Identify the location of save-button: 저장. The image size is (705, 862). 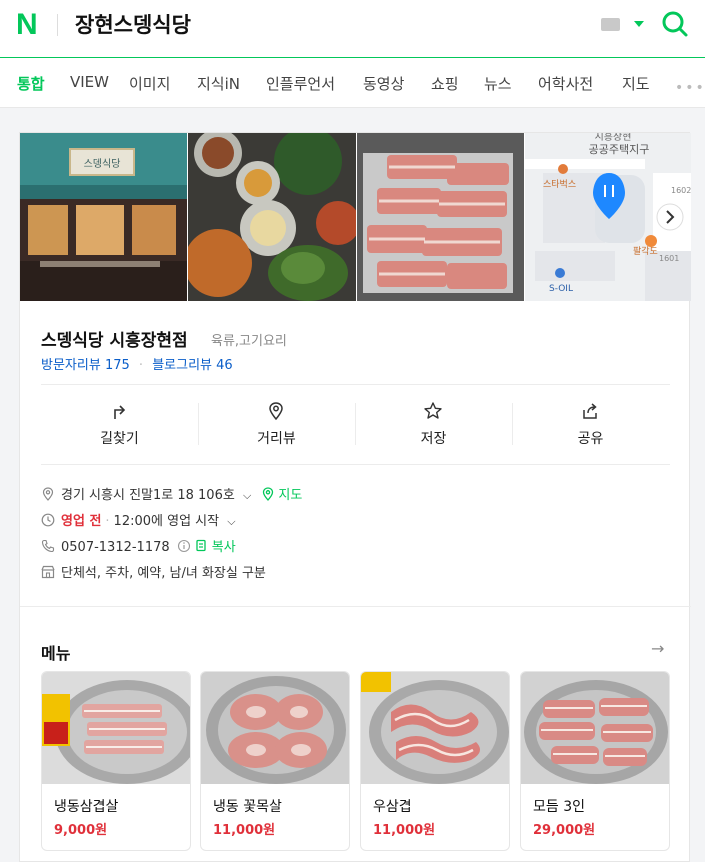
(433, 424).